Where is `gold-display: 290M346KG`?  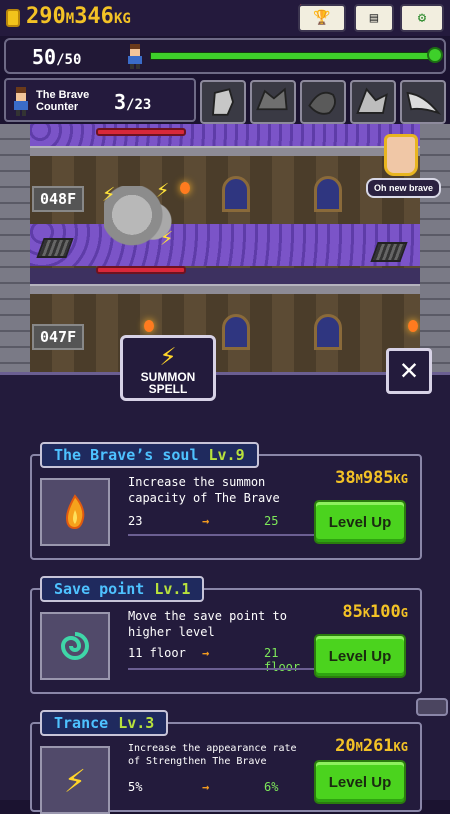 gold-display: 290M346KG is located at coordinates (78, 16).